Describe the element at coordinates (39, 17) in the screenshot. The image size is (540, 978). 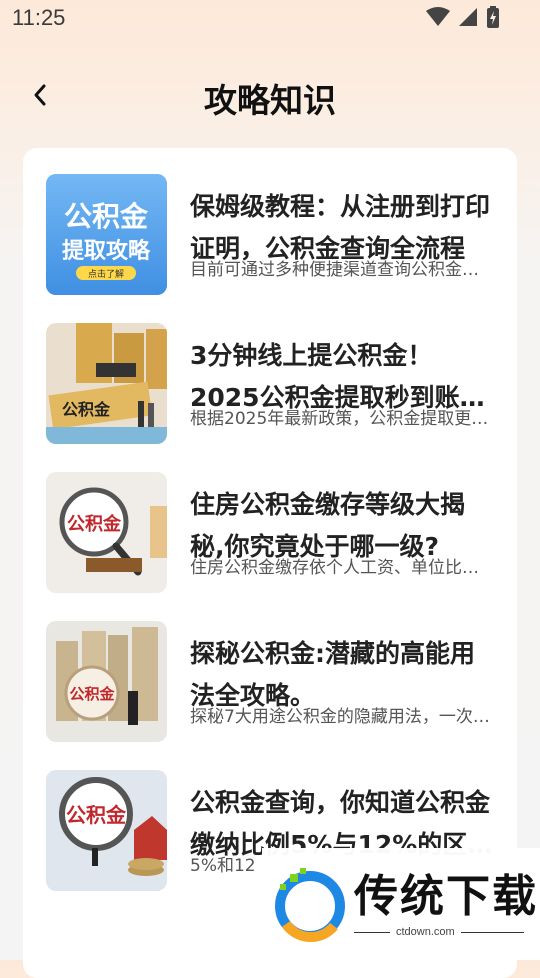
I see `status-time: 11:25` at that location.